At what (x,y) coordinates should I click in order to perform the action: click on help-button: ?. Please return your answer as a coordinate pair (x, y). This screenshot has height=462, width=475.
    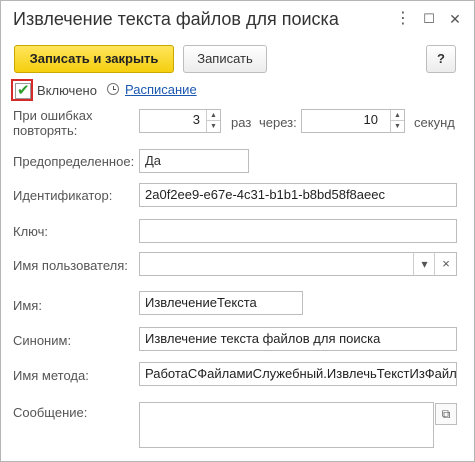
    Looking at the image, I should click on (441, 59).